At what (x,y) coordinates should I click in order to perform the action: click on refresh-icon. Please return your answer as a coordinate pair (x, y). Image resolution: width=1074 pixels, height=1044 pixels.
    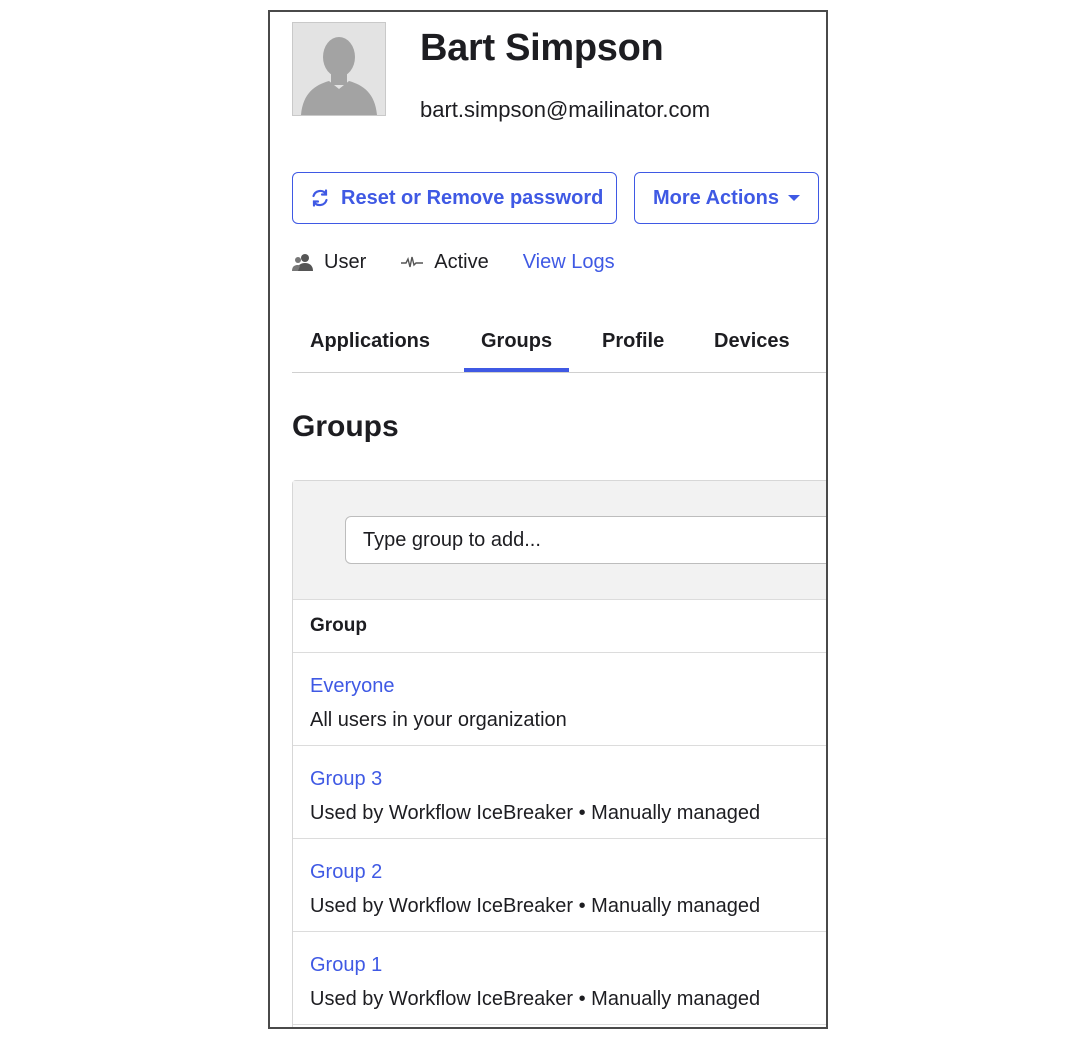
    Looking at the image, I should click on (320, 198).